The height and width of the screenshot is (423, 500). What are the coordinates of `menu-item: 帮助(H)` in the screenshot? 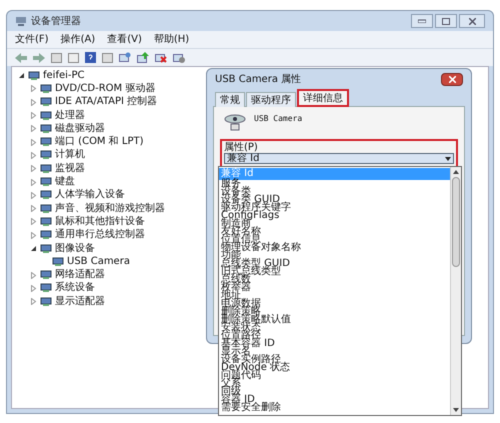 It's located at (172, 39).